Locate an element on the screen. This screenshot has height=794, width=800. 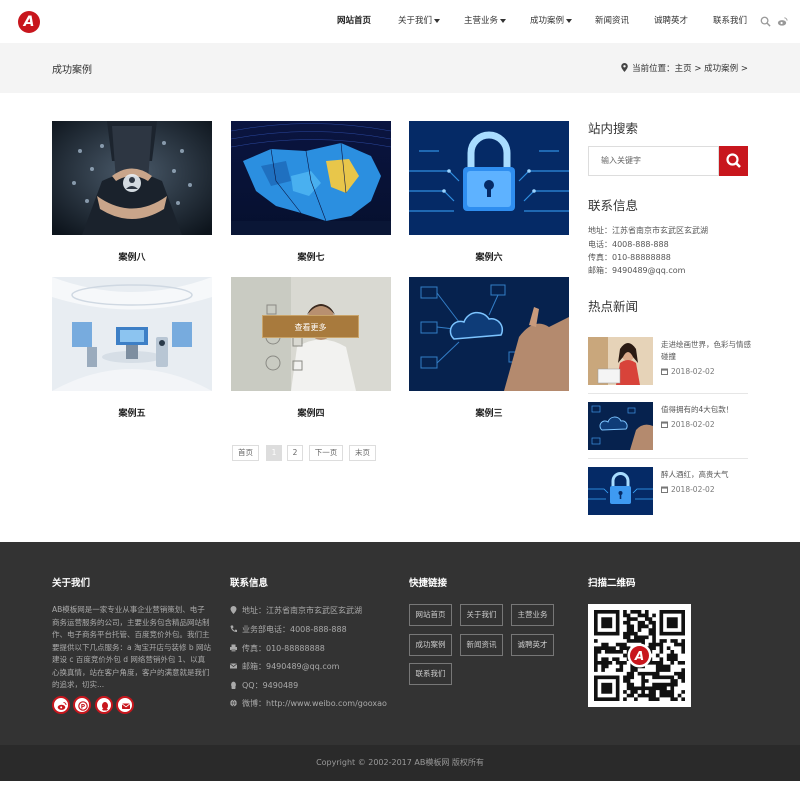
footer-contact-phone: 业务部电话：4008-888-888 is located at coordinates (288, 629).